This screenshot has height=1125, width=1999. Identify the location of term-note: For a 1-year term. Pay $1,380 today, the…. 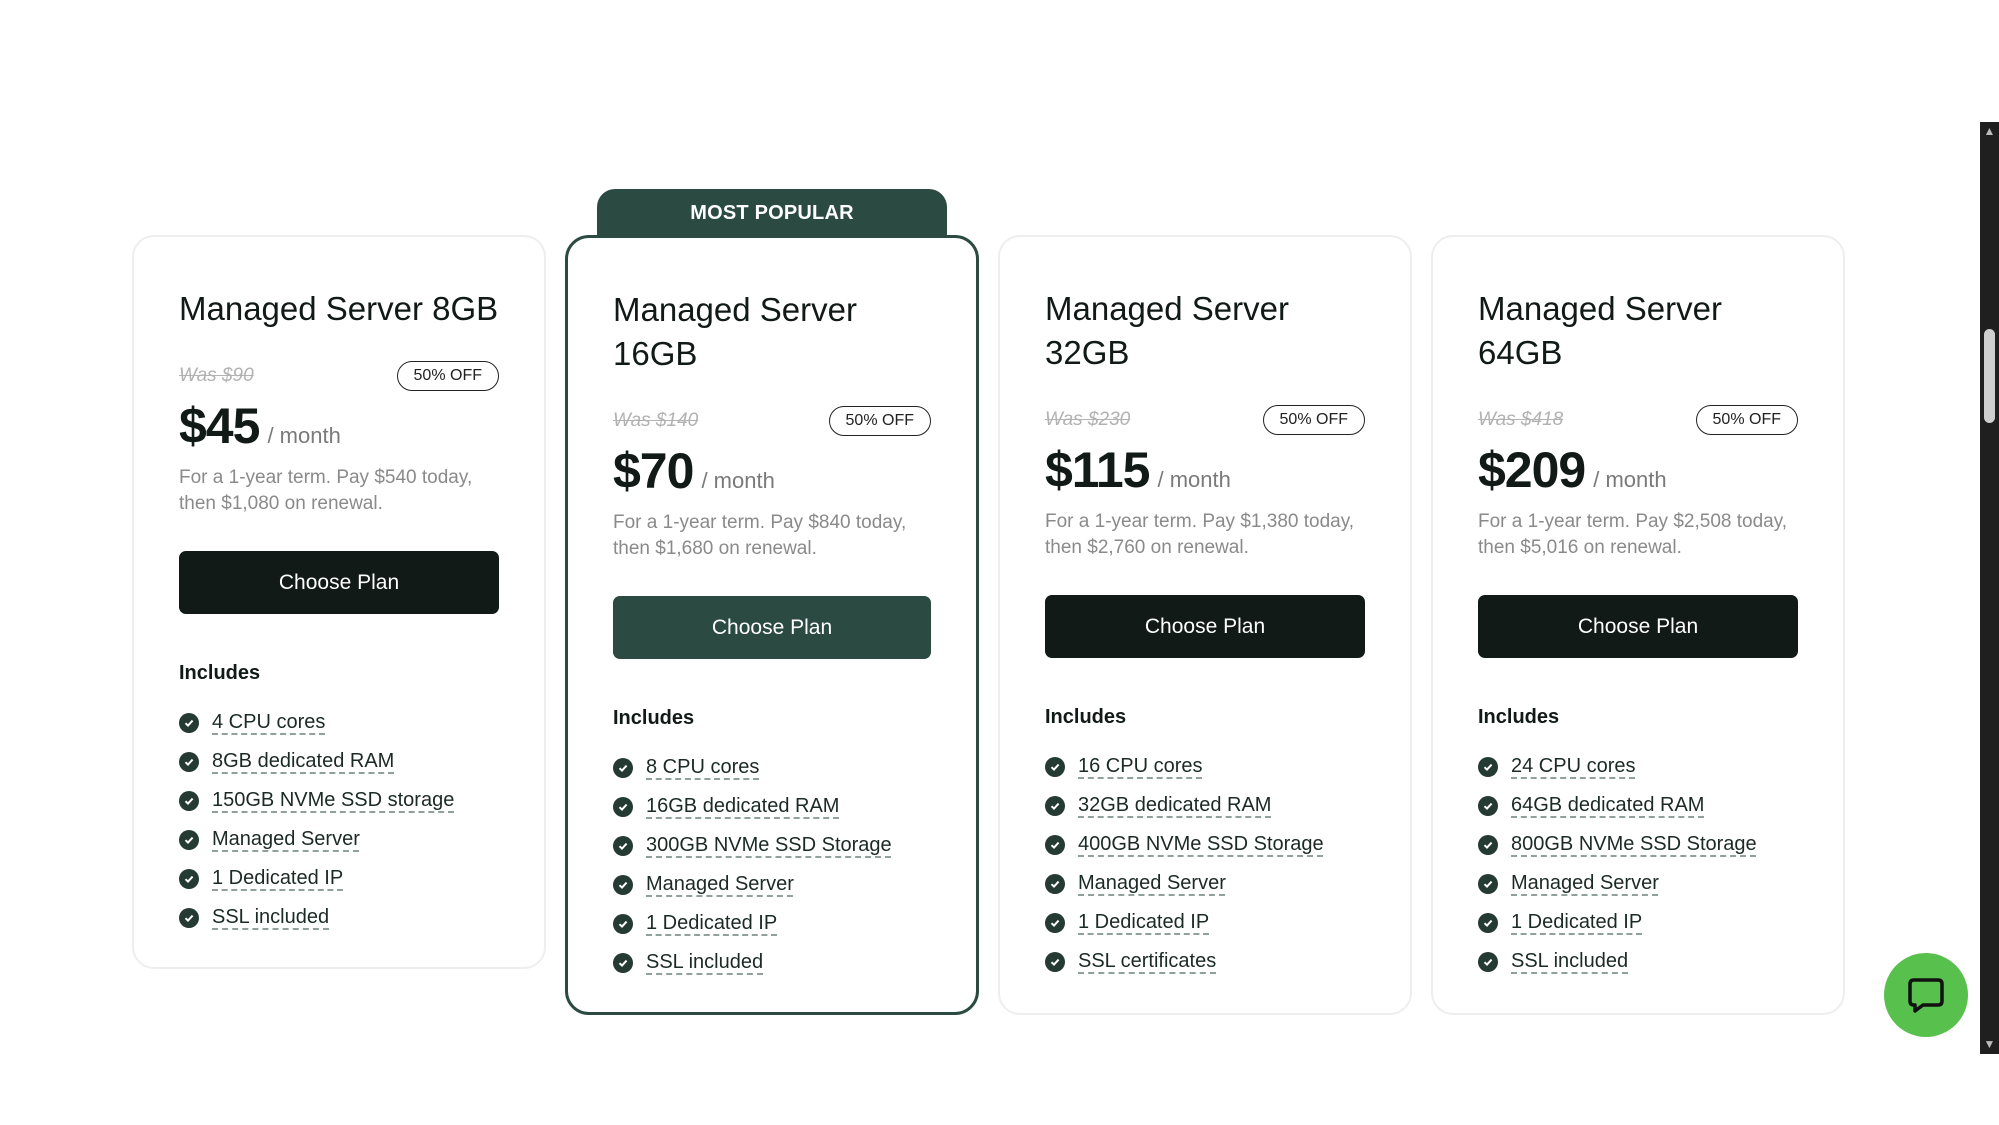
(1200, 534).